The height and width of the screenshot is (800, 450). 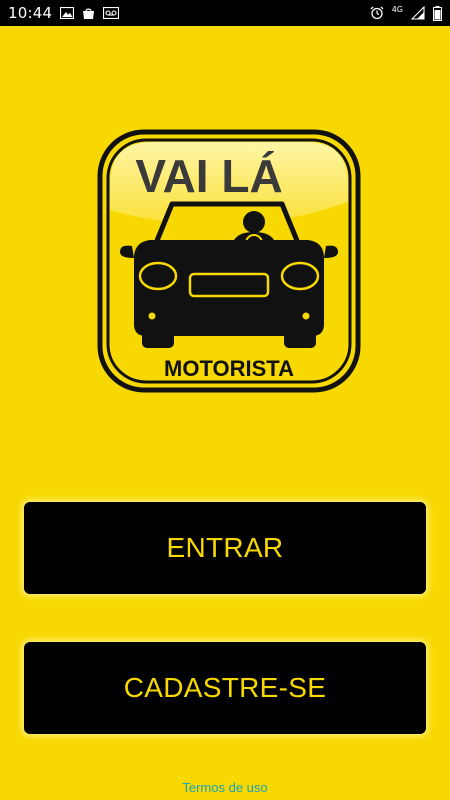 What do you see at coordinates (437, 13) in the screenshot?
I see `battery-icon` at bounding box center [437, 13].